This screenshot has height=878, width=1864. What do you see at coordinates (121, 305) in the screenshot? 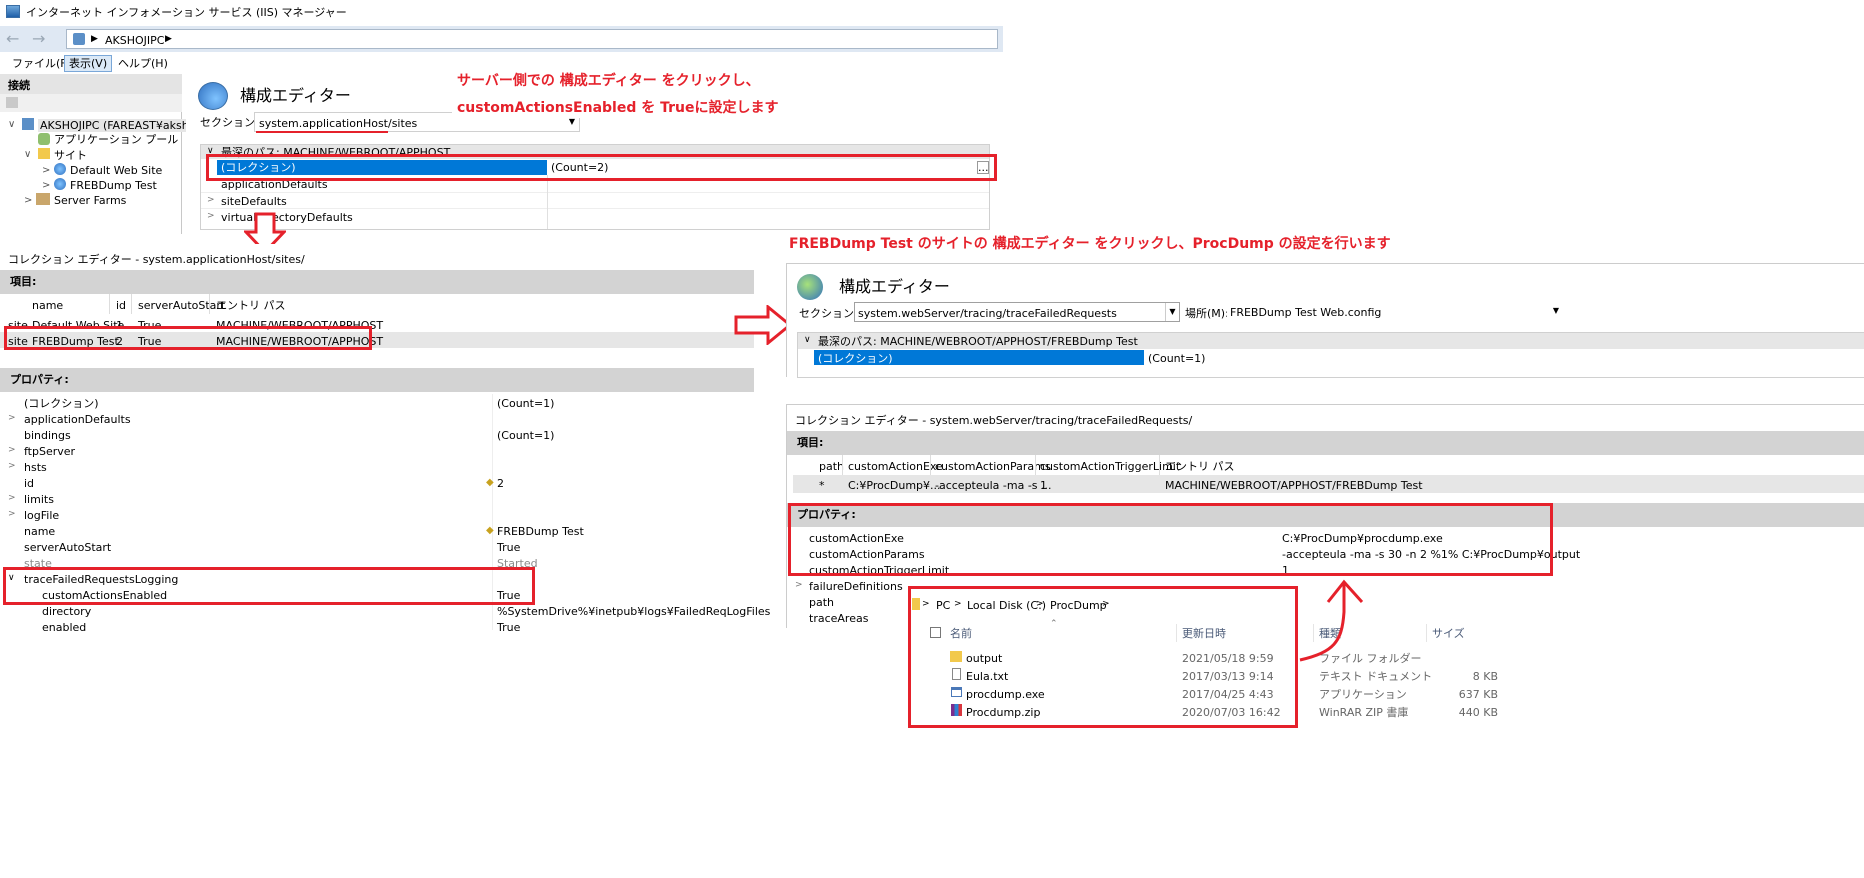
I see `col-header-id: id` at bounding box center [121, 305].